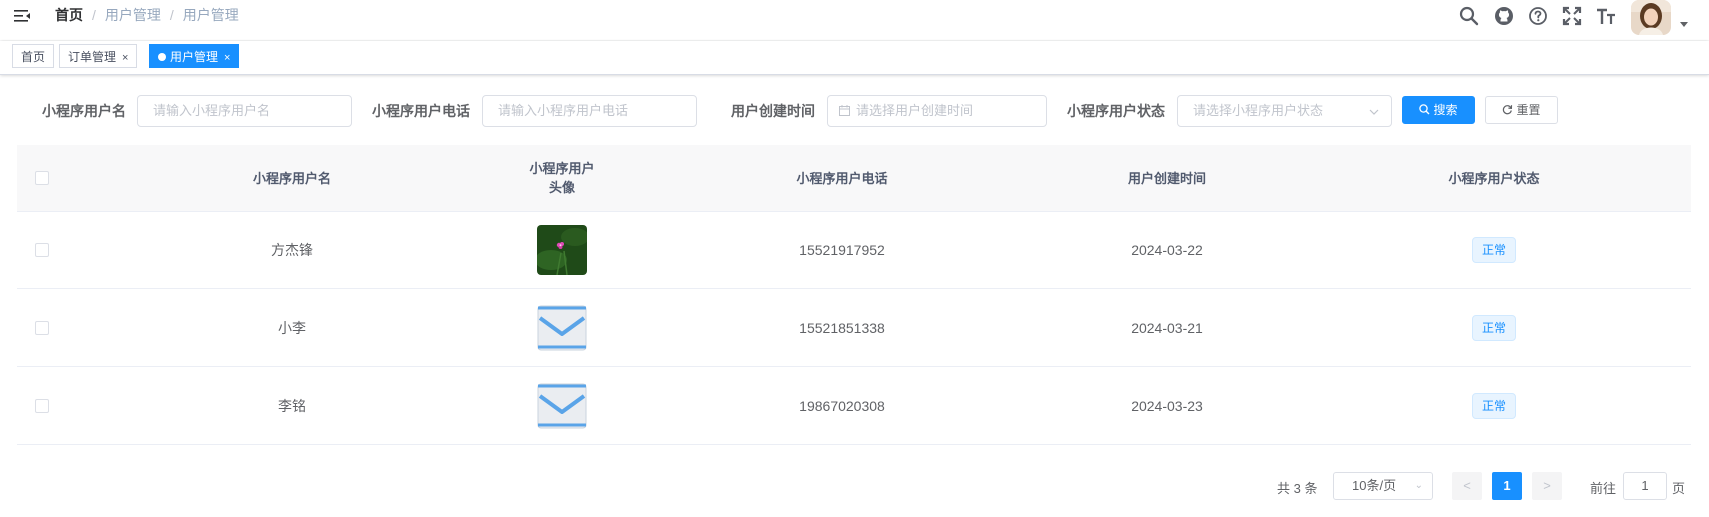 This screenshot has width=1709, height=517. Describe the element at coordinates (292, 405) in the screenshot. I see `cell-name: 李铭` at that location.